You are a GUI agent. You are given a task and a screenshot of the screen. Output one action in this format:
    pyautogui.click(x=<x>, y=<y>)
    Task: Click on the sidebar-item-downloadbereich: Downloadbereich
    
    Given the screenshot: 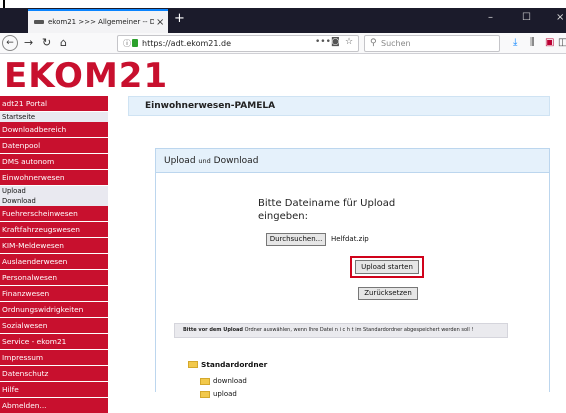 What is the action you would take?
    pyautogui.click(x=54, y=129)
    